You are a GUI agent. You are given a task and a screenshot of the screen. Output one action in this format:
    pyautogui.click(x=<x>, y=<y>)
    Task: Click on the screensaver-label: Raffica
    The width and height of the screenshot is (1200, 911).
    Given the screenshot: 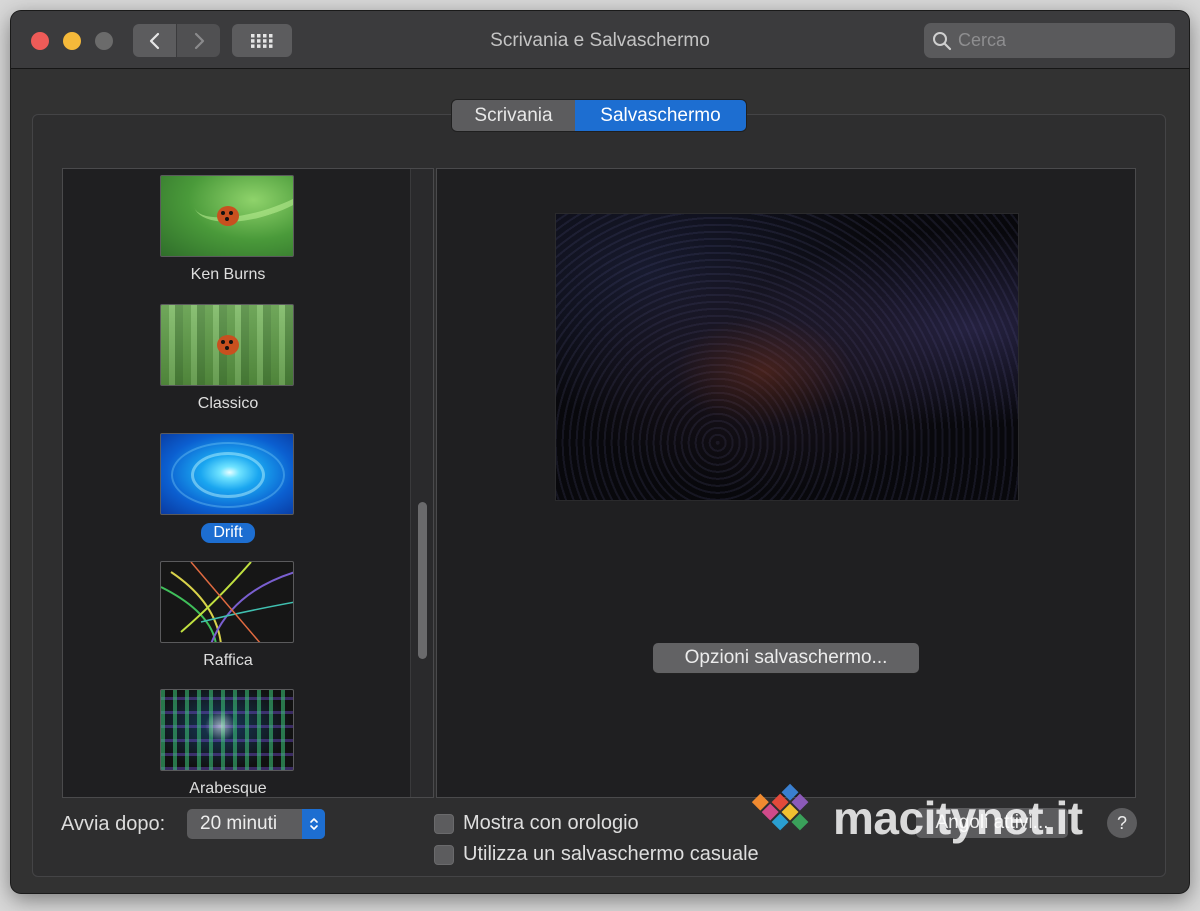 What is the action you would take?
    pyautogui.click(x=228, y=660)
    